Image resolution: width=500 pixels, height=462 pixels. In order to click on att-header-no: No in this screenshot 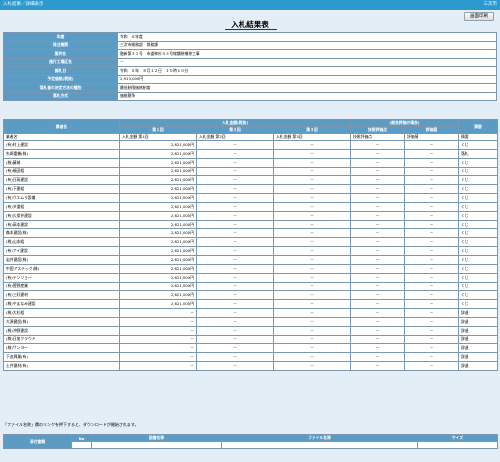, I will do `click(81, 438)`.